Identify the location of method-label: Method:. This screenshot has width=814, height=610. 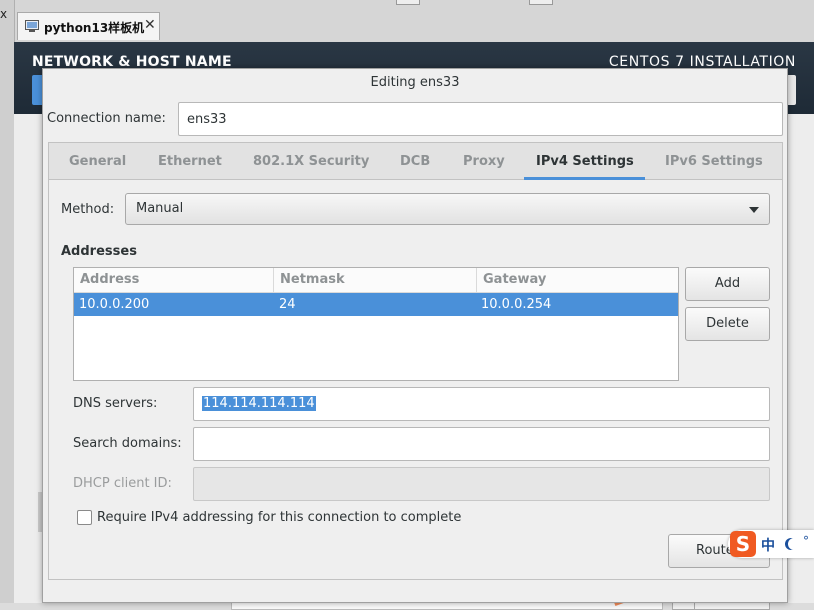
(88, 209).